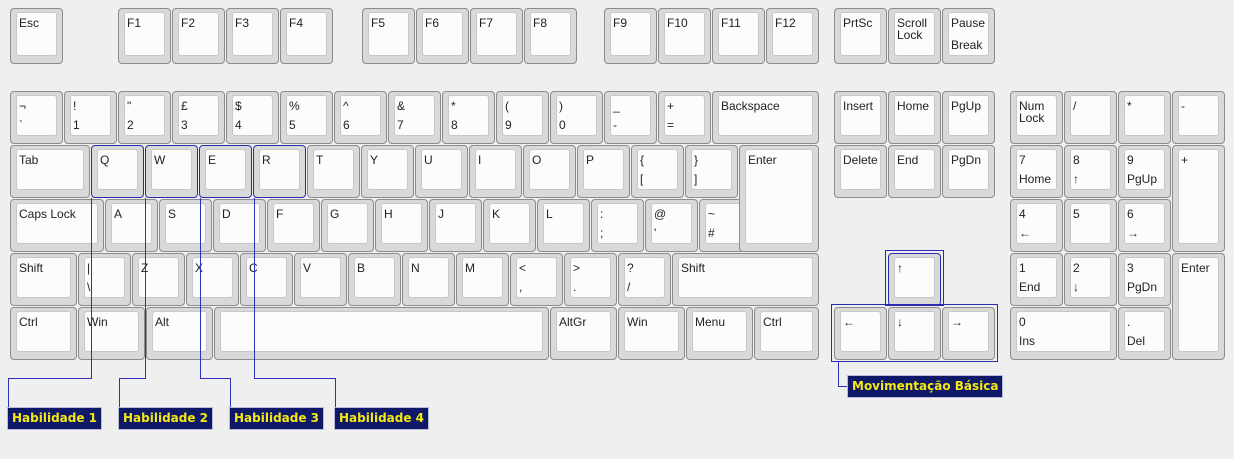  What do you see at coordinates (486, 23) in the screenshot?
I see `key-label: F7` at bounding box center [486, 23].